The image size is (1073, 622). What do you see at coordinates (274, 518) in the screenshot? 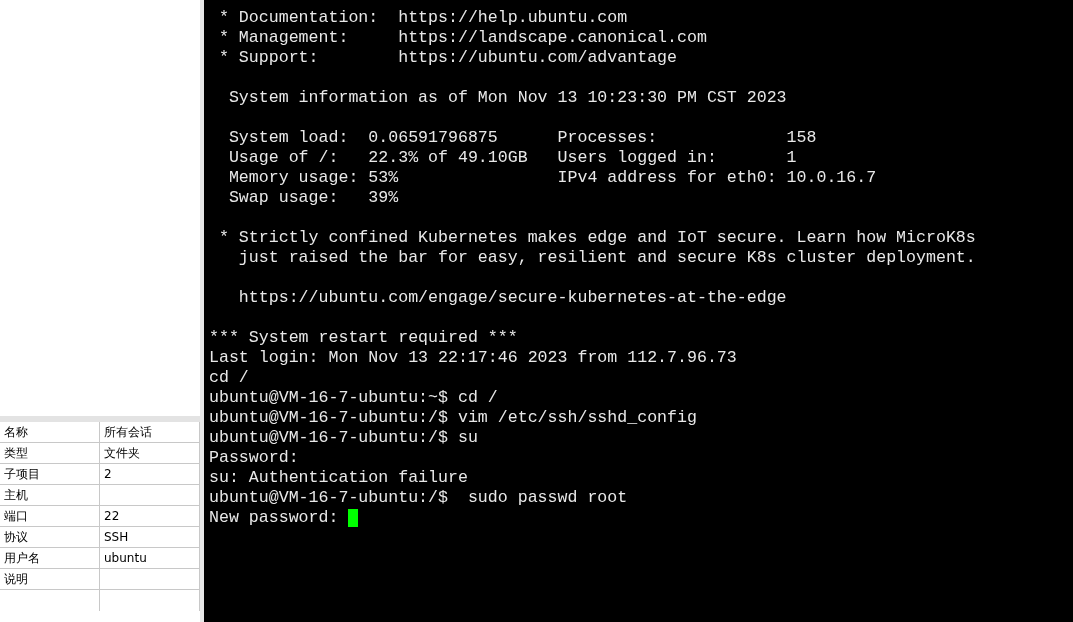
I see `terminal-line: New password:` at bounding box center [274, 518].